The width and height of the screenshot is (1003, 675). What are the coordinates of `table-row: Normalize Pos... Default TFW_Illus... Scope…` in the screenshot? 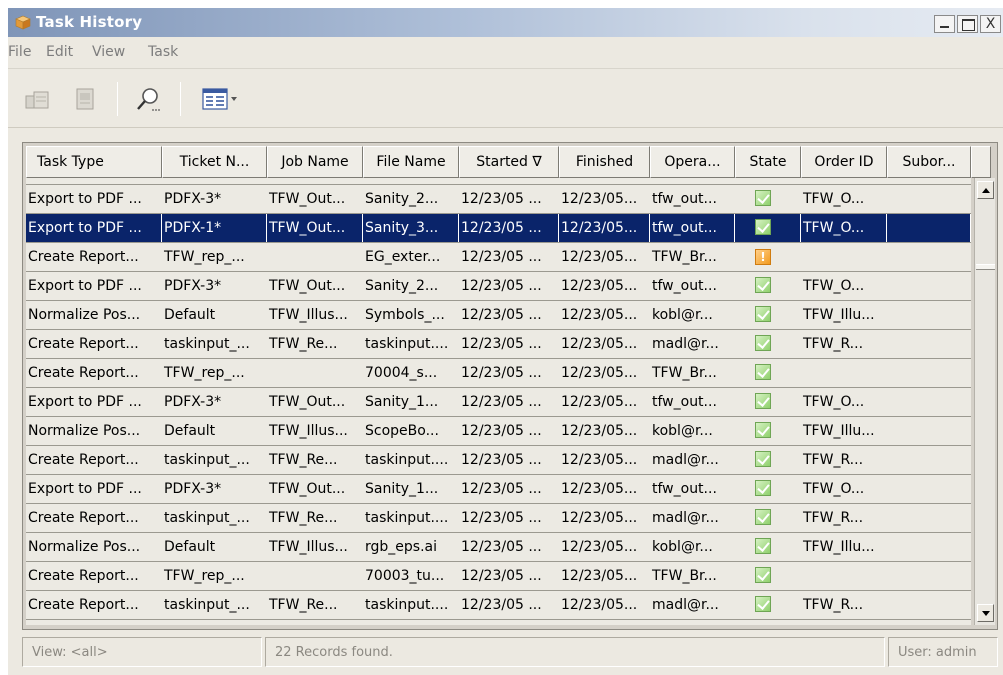 It's located at (498, 431).